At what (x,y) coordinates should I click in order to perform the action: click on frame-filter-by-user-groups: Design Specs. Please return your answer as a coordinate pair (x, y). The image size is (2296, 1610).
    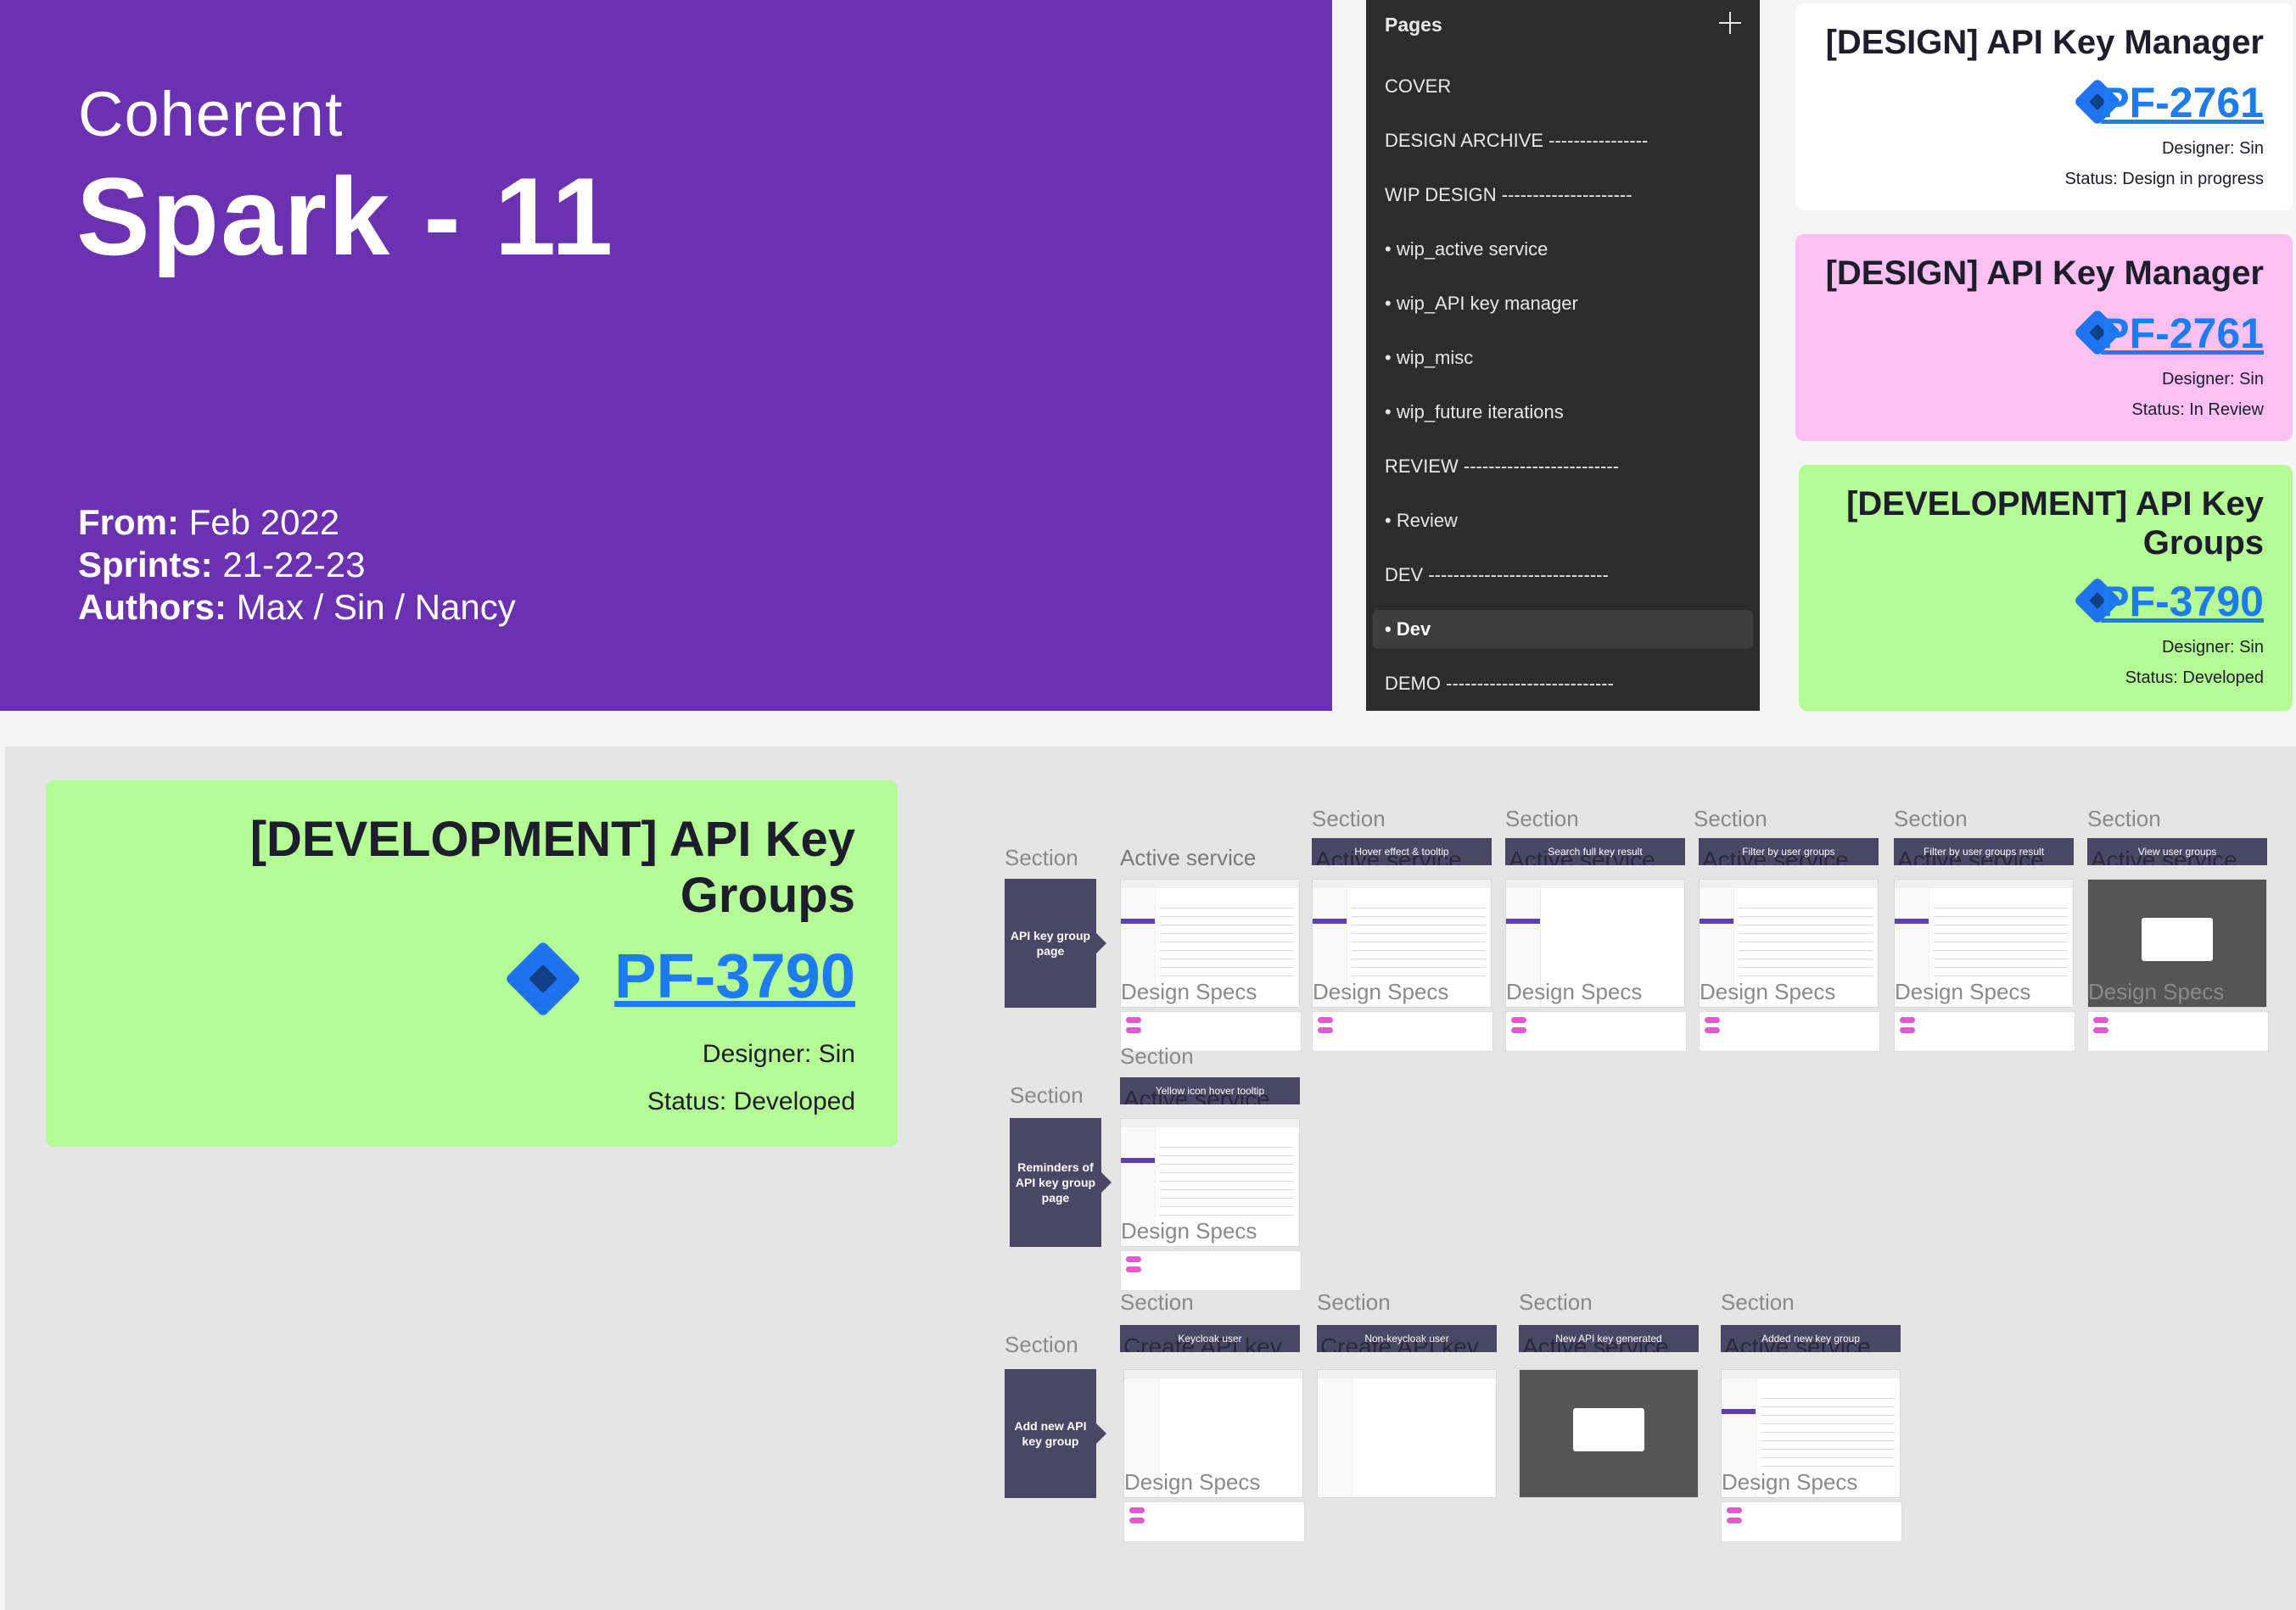
    Looking at the image, I should click on (1789, 943).